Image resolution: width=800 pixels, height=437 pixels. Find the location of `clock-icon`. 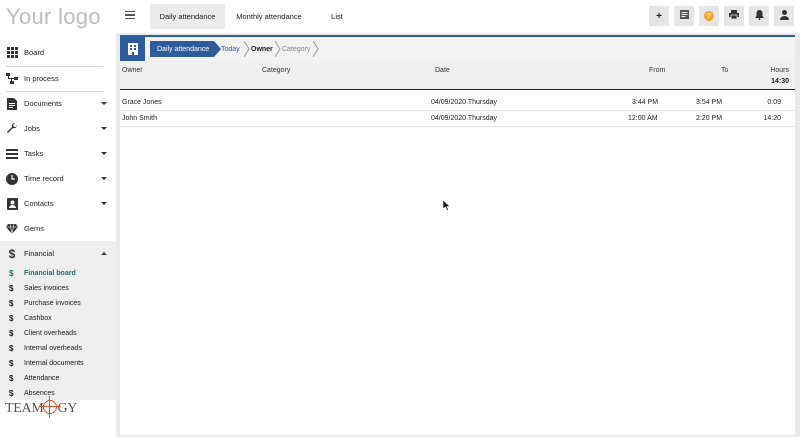

clock-icon is located at coordinates (12, 178).